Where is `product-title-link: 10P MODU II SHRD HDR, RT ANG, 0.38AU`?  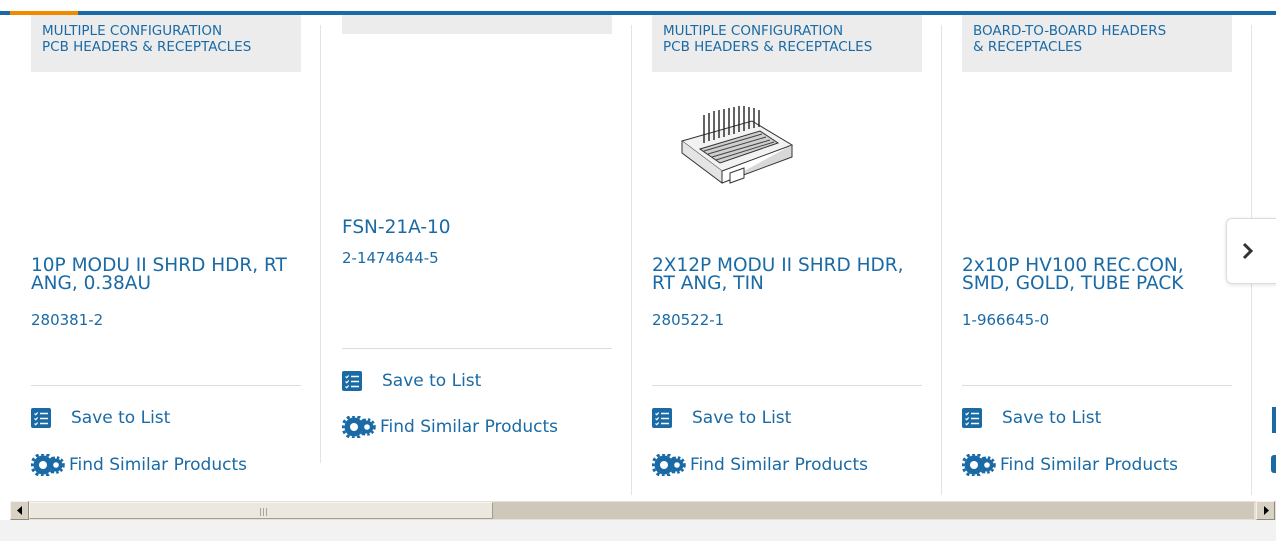 product-title-link: 10P MODU II SHRD HDR, RT ANG, 0.38AU is located at coordinates (163, 274).